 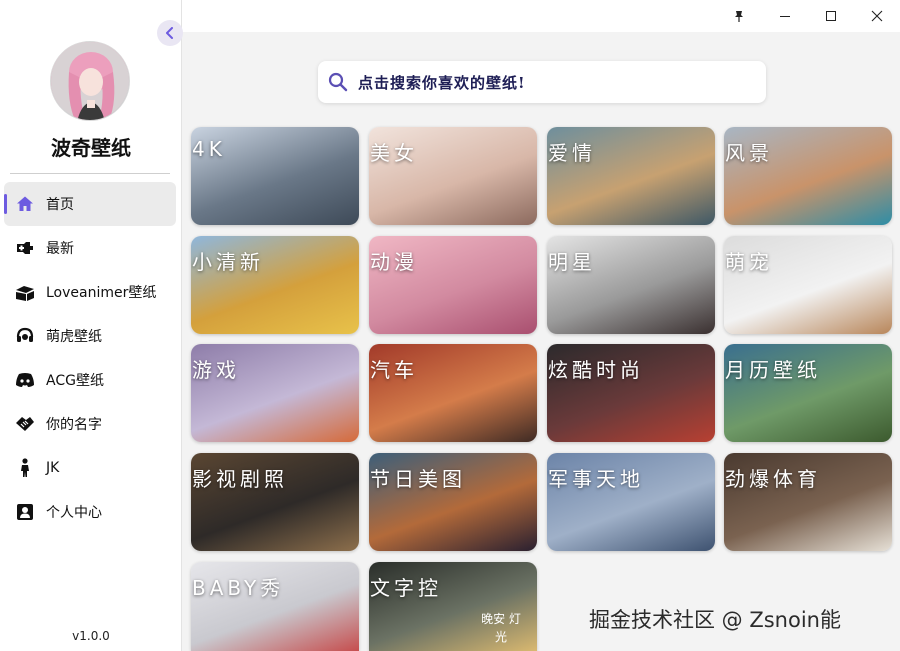 I want to click on category-label: 游戏, so click(x=216, y=370).